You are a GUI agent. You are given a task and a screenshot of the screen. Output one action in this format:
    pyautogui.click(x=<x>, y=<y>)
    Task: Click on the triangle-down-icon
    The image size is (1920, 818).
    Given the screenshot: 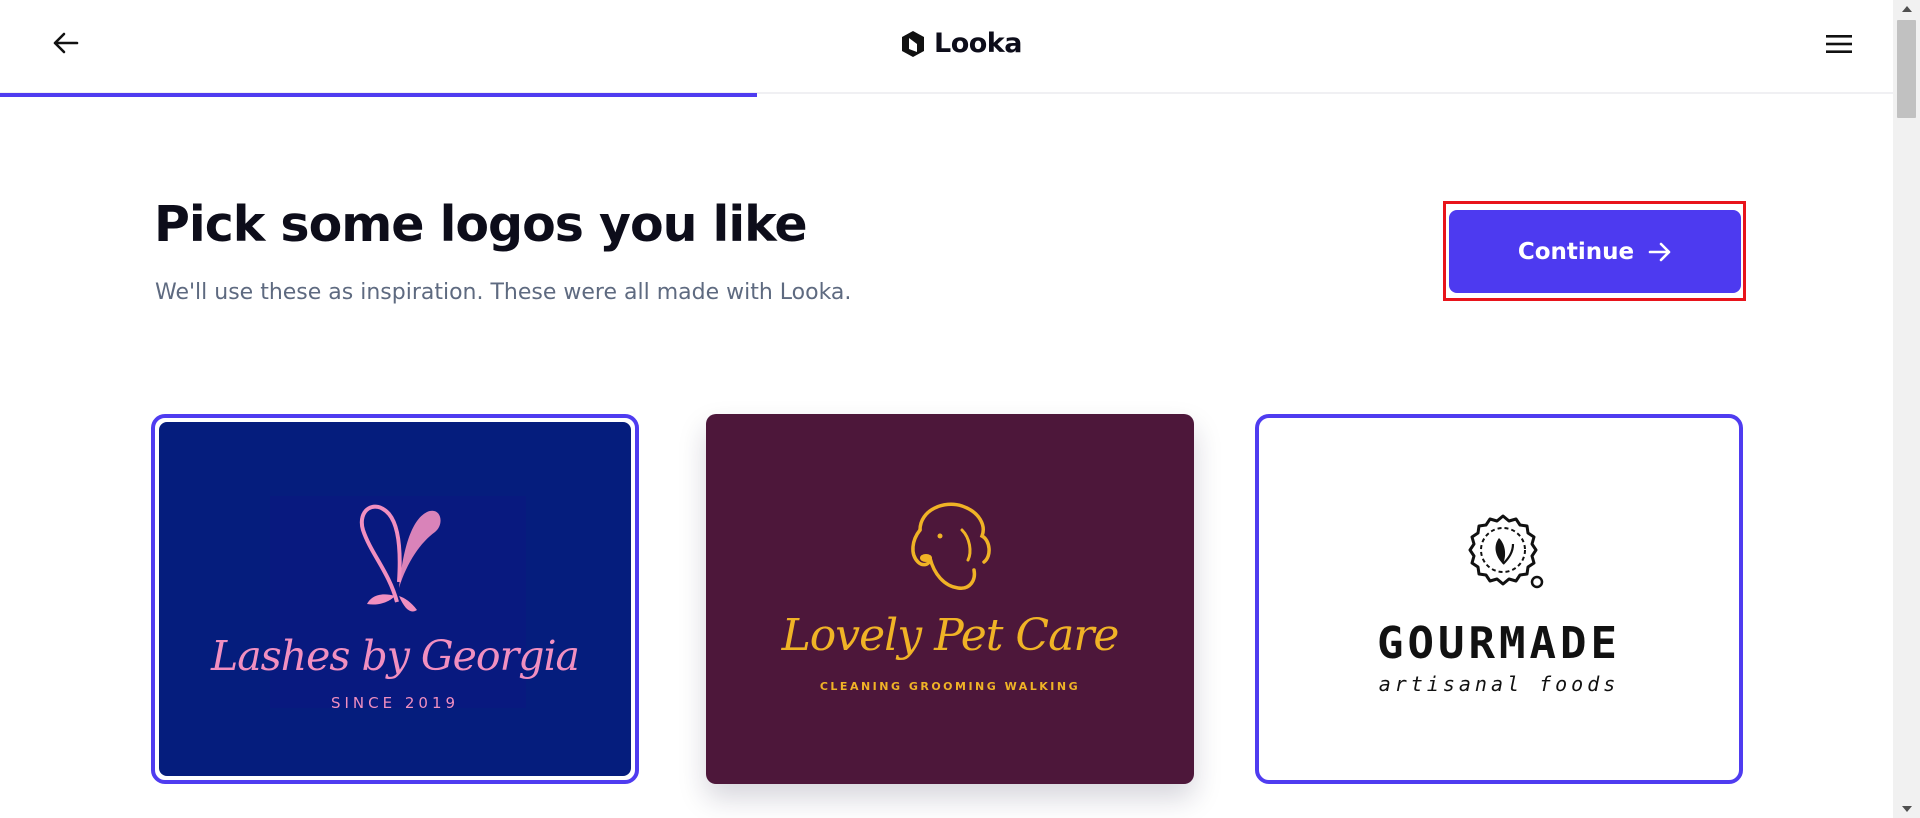 What is the action you would take?
    pyautogui.click(x=1906, y=809)
    